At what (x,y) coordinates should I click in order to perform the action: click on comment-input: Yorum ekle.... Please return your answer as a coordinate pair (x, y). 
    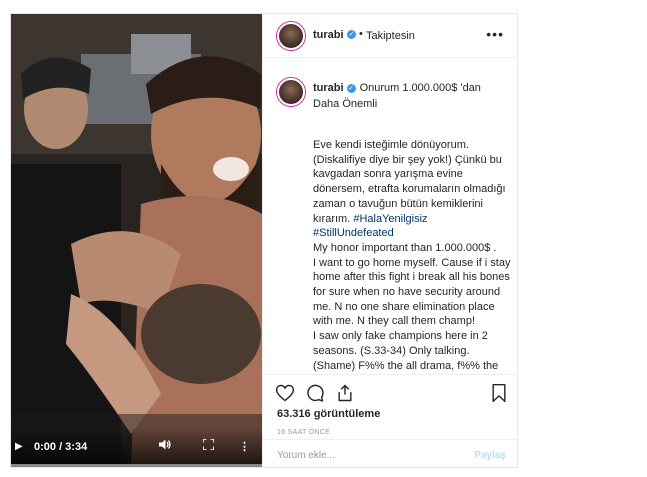
    Looking at the image, I should click on (306, 455).